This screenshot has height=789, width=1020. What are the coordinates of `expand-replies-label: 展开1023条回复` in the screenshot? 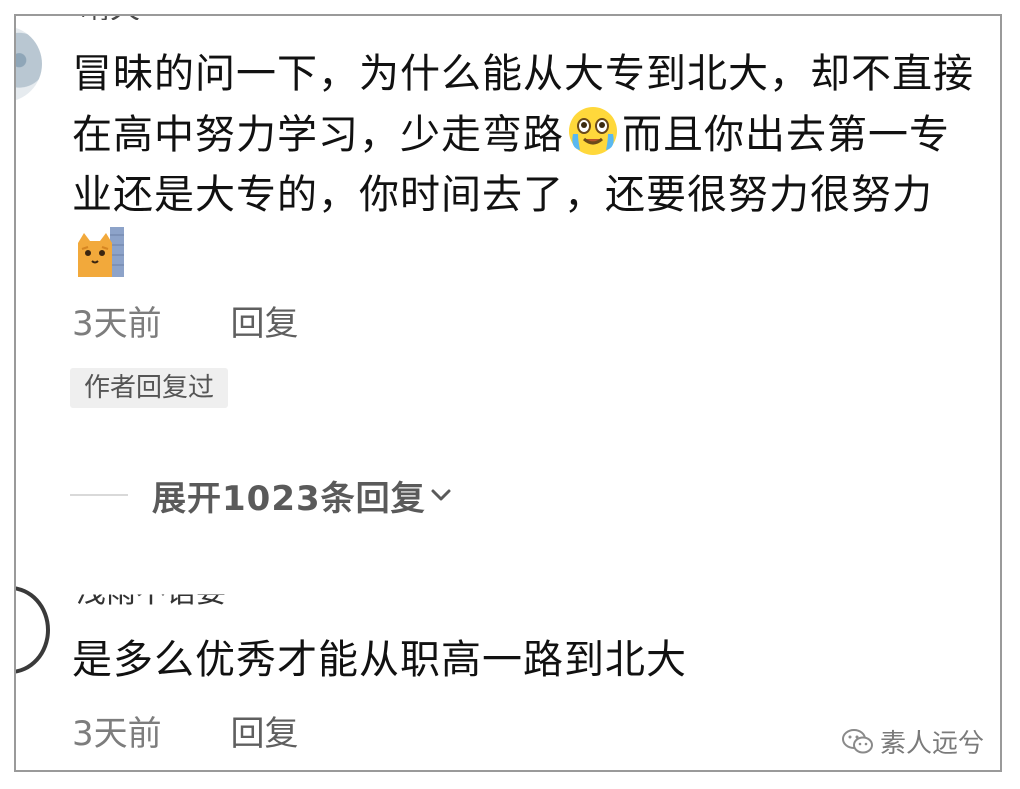 It's located at (289, 498).